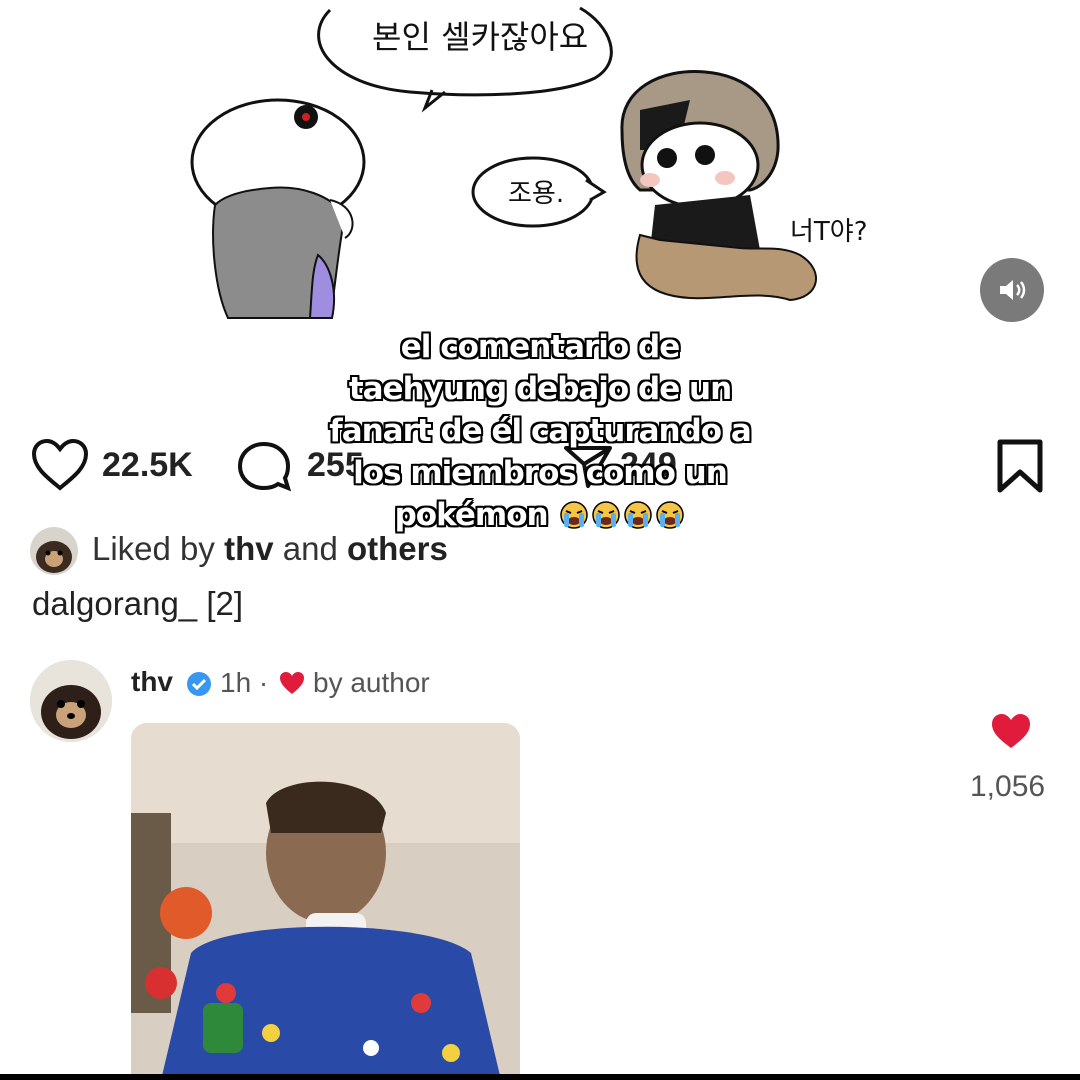  Describe the element at coordinates (147, 465) in the screenshot. I see `like-count: 22.5K` at that location.